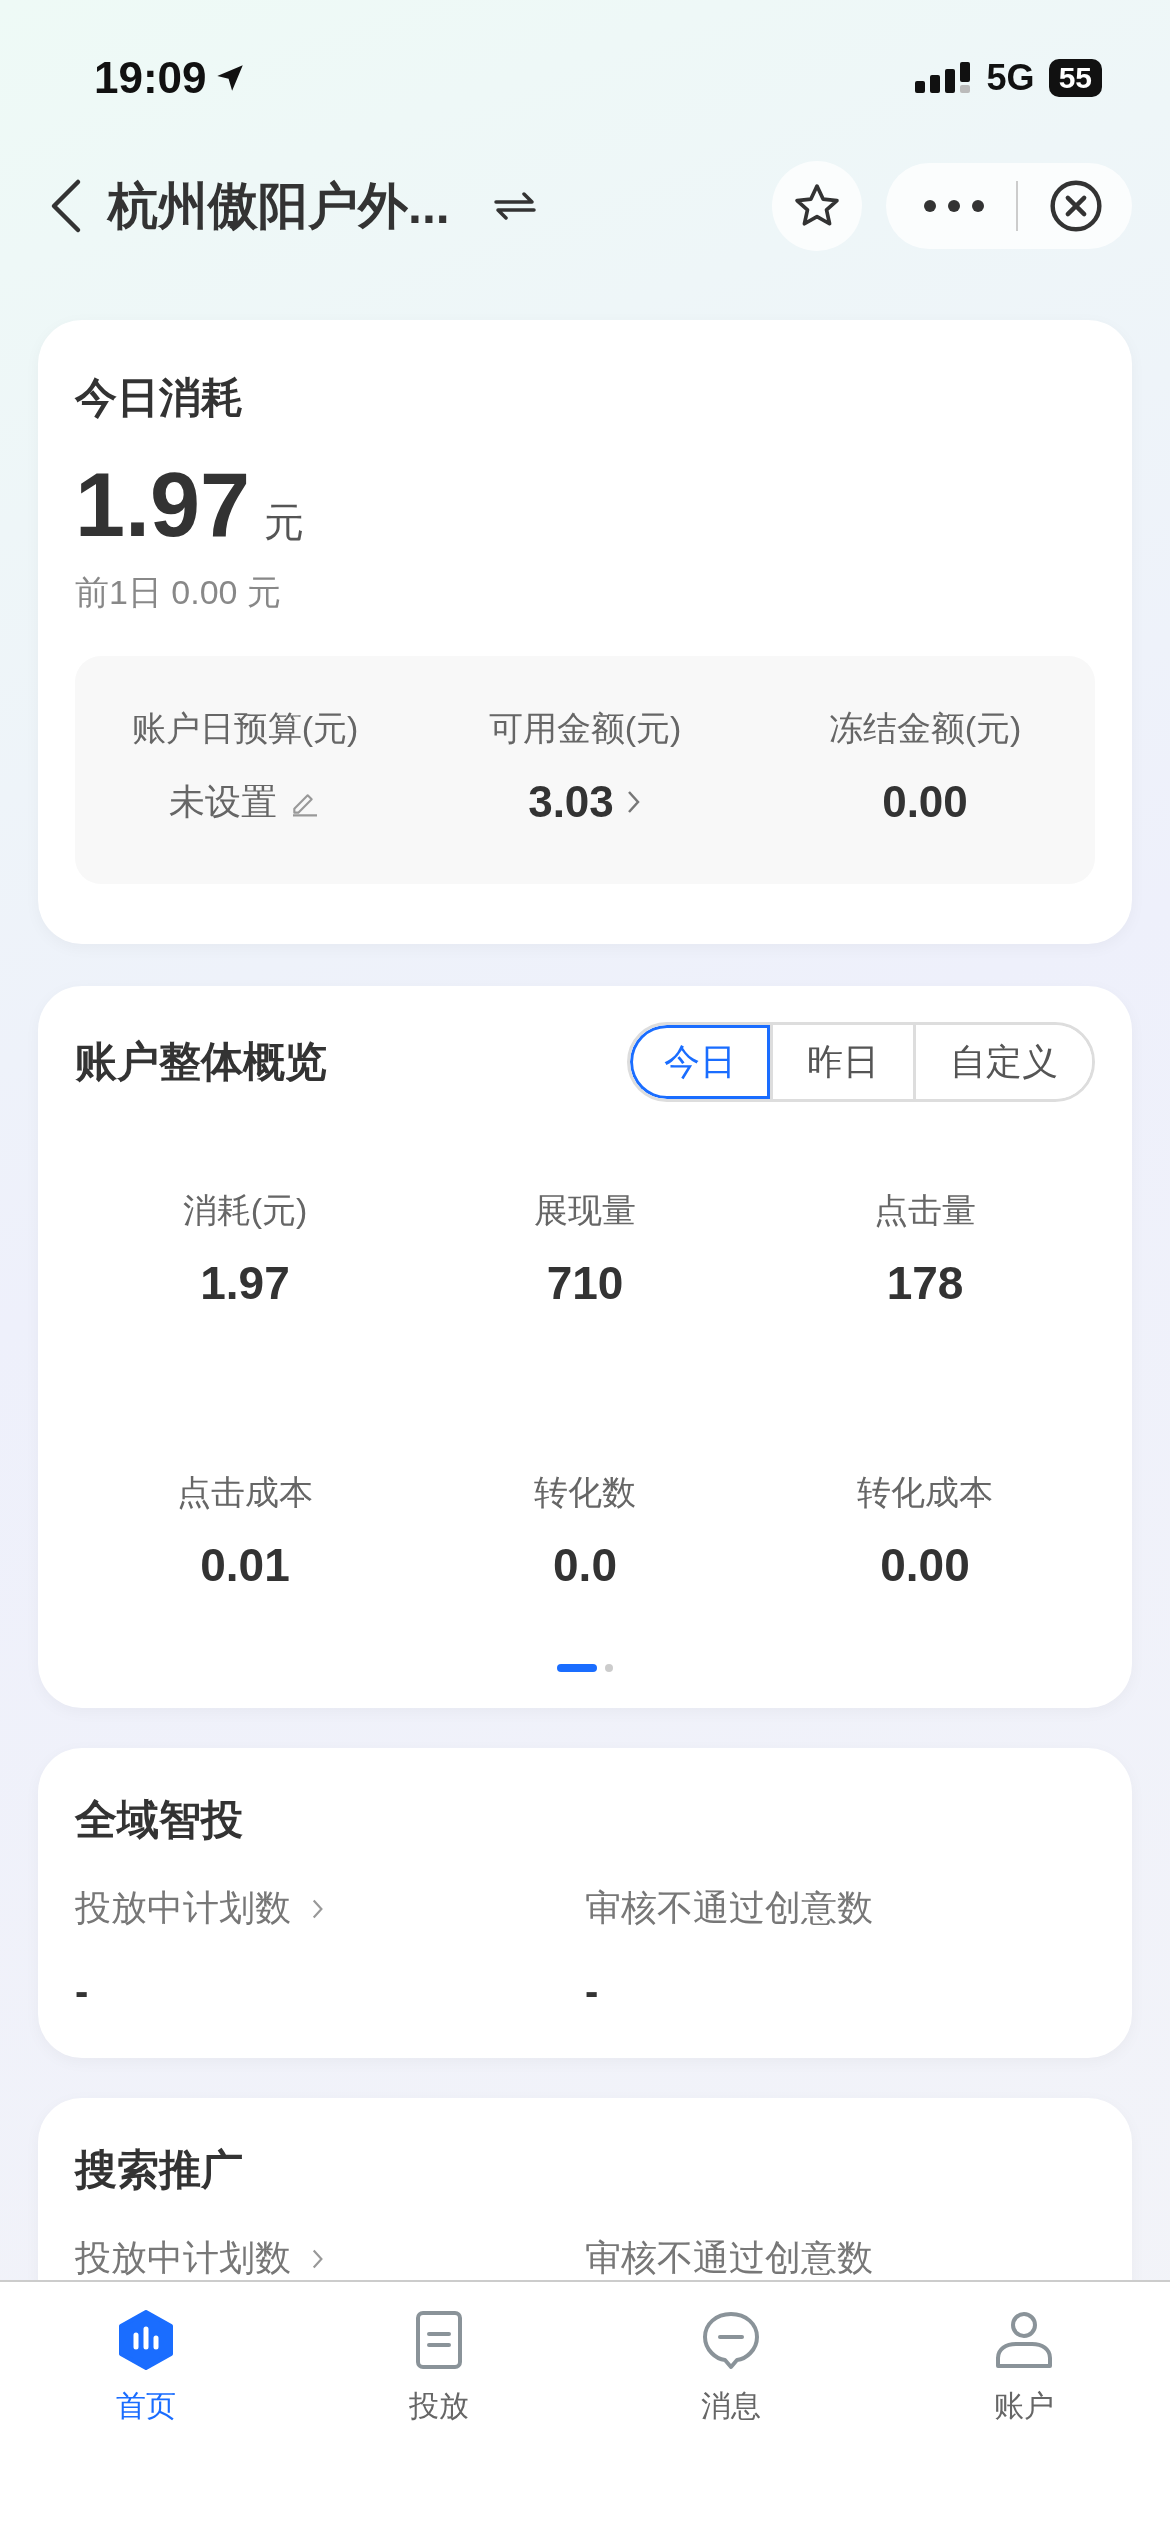 Image resolution: width=1170 pixels, height=2532 pixels. What do you see at coordinates (178, 592) in the screenshot?
I see `previous-day-spend: 前1日 0.00 元` at bounding box center [178, 592].